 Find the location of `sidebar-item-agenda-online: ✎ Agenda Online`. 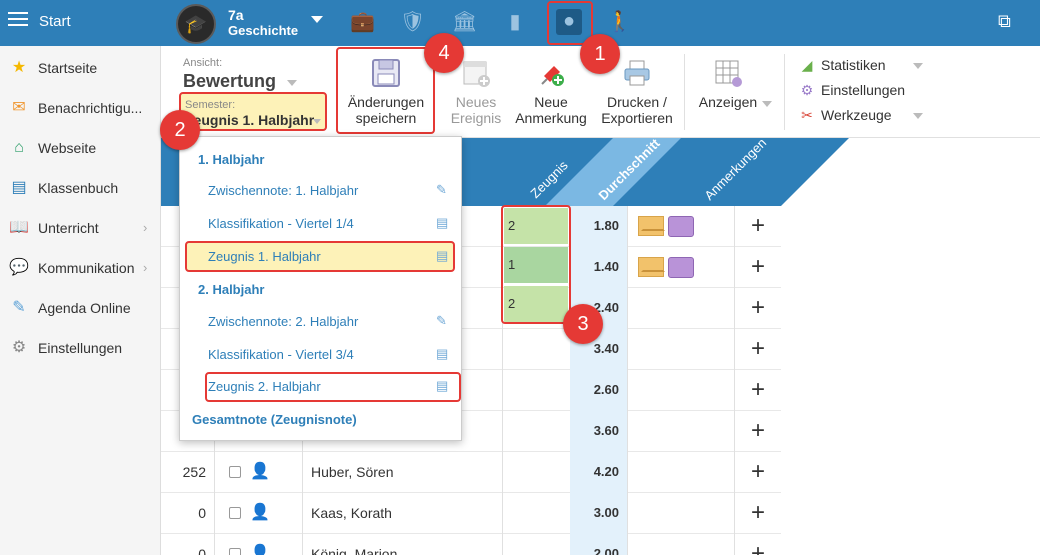

sidebar-item-agenda-online: ✎ Agenda Online is located at coordinates (80, 308).